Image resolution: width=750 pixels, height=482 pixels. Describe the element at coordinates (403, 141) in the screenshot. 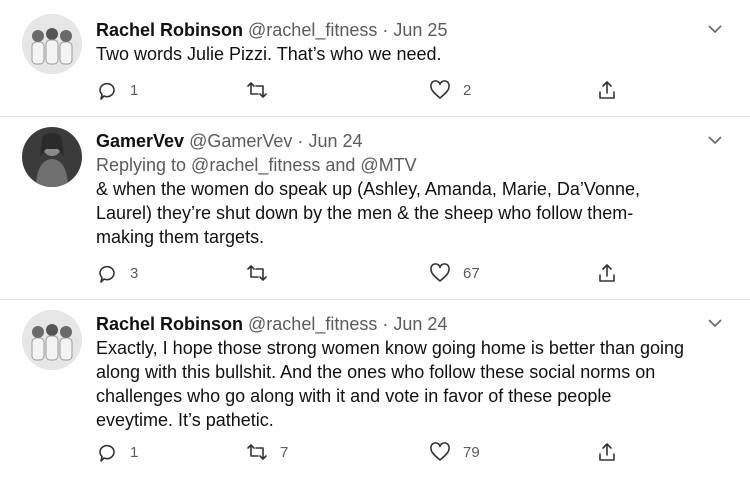

I see `tweet-header: GamerVev @GamerVev · Jun 24` at that location.